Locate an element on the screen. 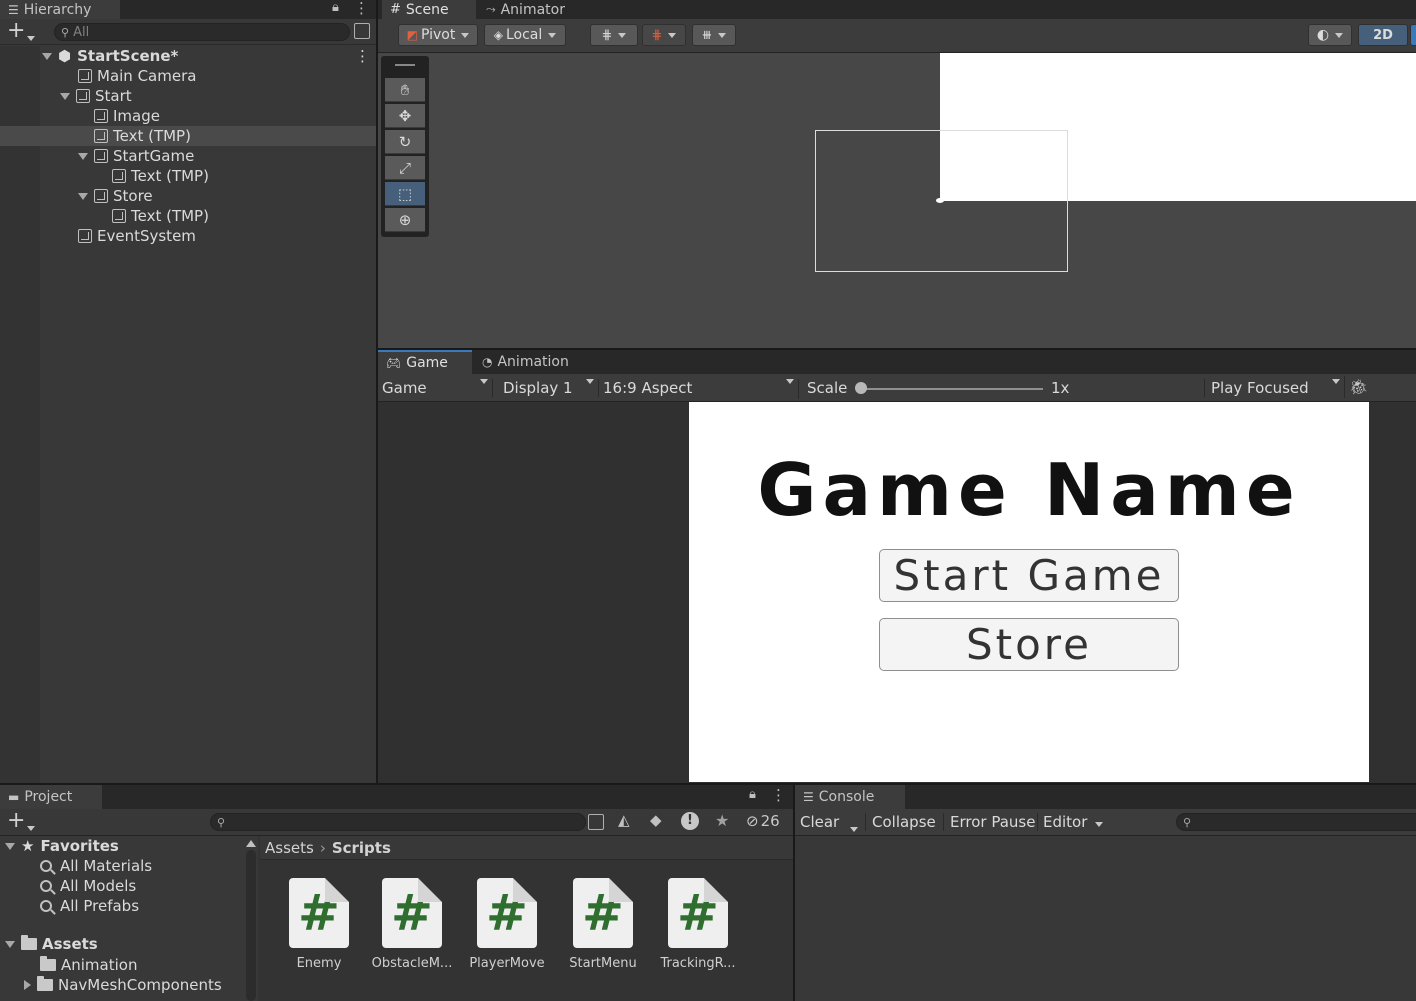 The image size is (1416, 1001). favorites-row: ★ Favorites is located at coordinates (129, 846).